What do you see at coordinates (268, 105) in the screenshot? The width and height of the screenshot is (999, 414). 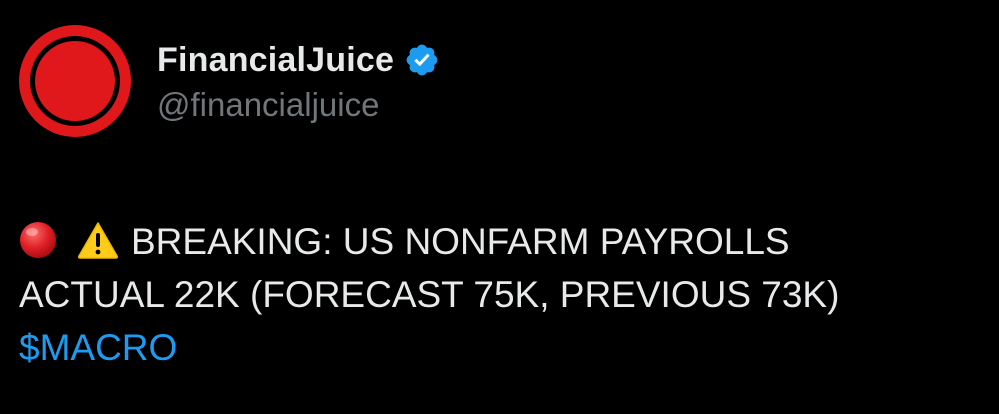 I see `author-handle: @financialjuice` at bounding box center [268, 105].